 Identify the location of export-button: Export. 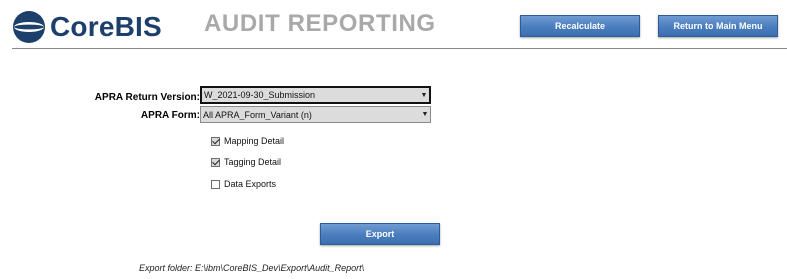
(380, 234).